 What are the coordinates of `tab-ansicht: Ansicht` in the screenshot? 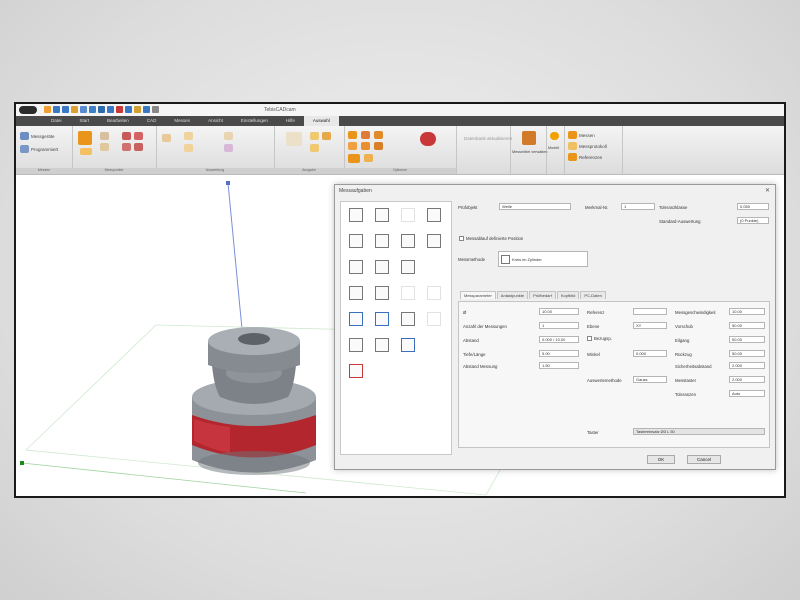 It's located at (215, 121).